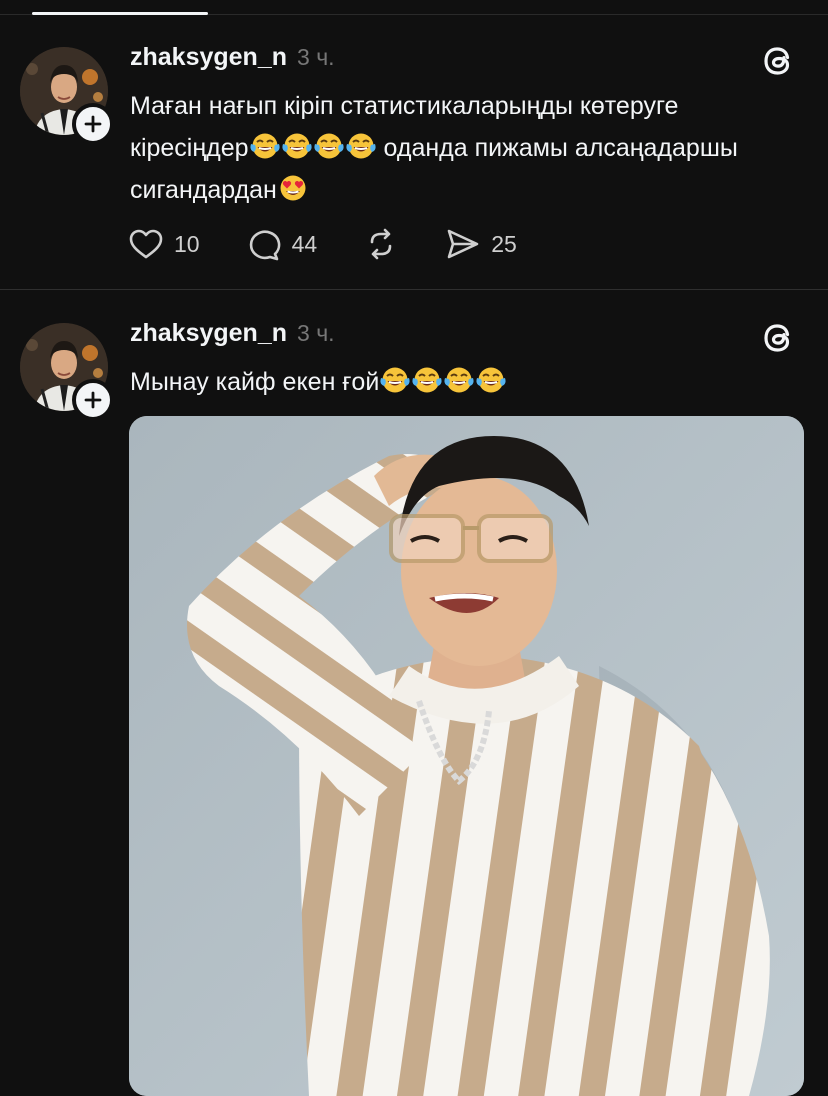 The height and width of the screenshot is (1096, 828). What do you see at coordinates (463, 244) in the screenshot?
I see `share-icon` at bounding box center [463, 244].